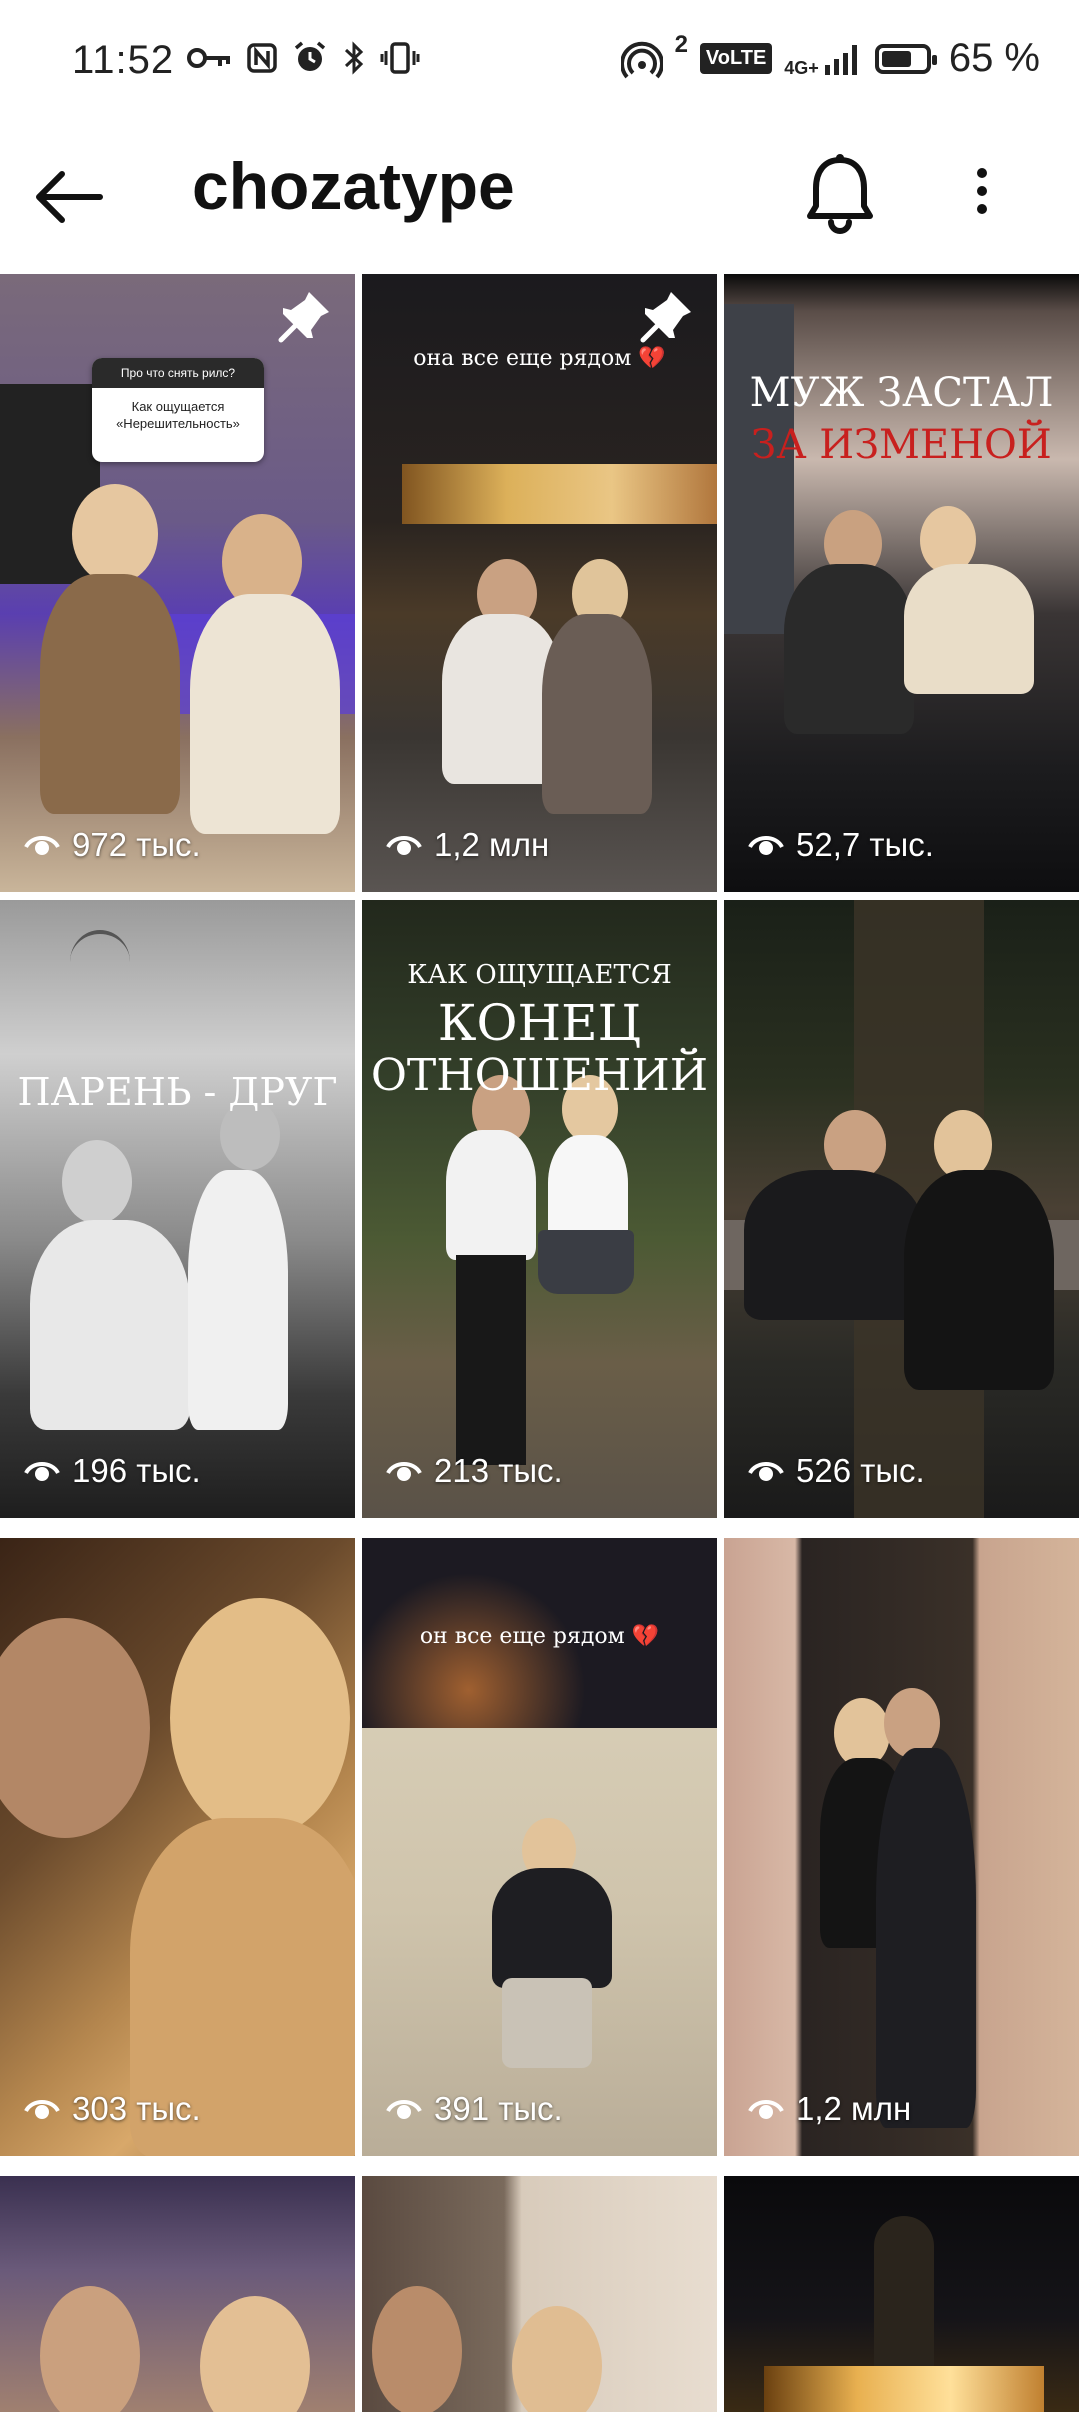 The height and width of the screenshot is (2412, 1080). What do you see at coordinates (498, 1470) in the screenshot?
I see `view-count-text: 213 тыс.` at bounding box center [498, 1470].